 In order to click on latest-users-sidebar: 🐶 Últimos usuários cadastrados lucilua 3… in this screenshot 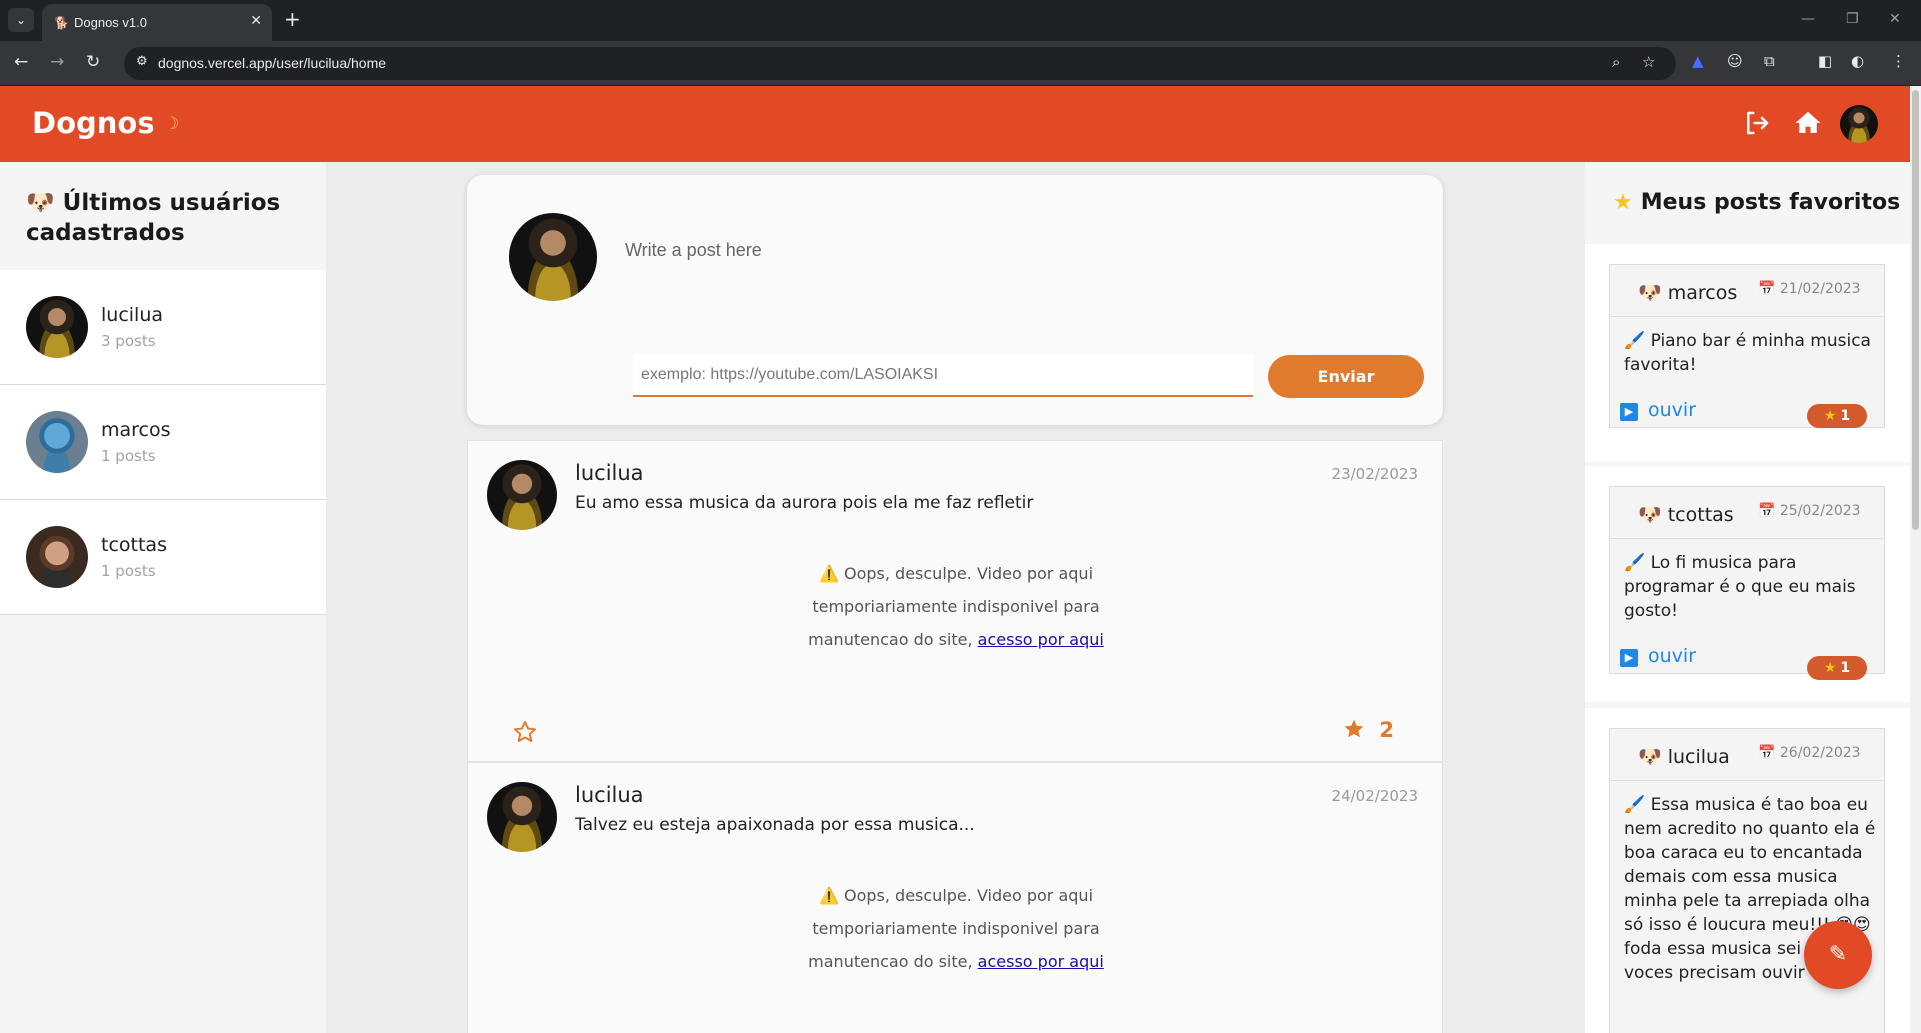, I will do `click(163, 597)`.